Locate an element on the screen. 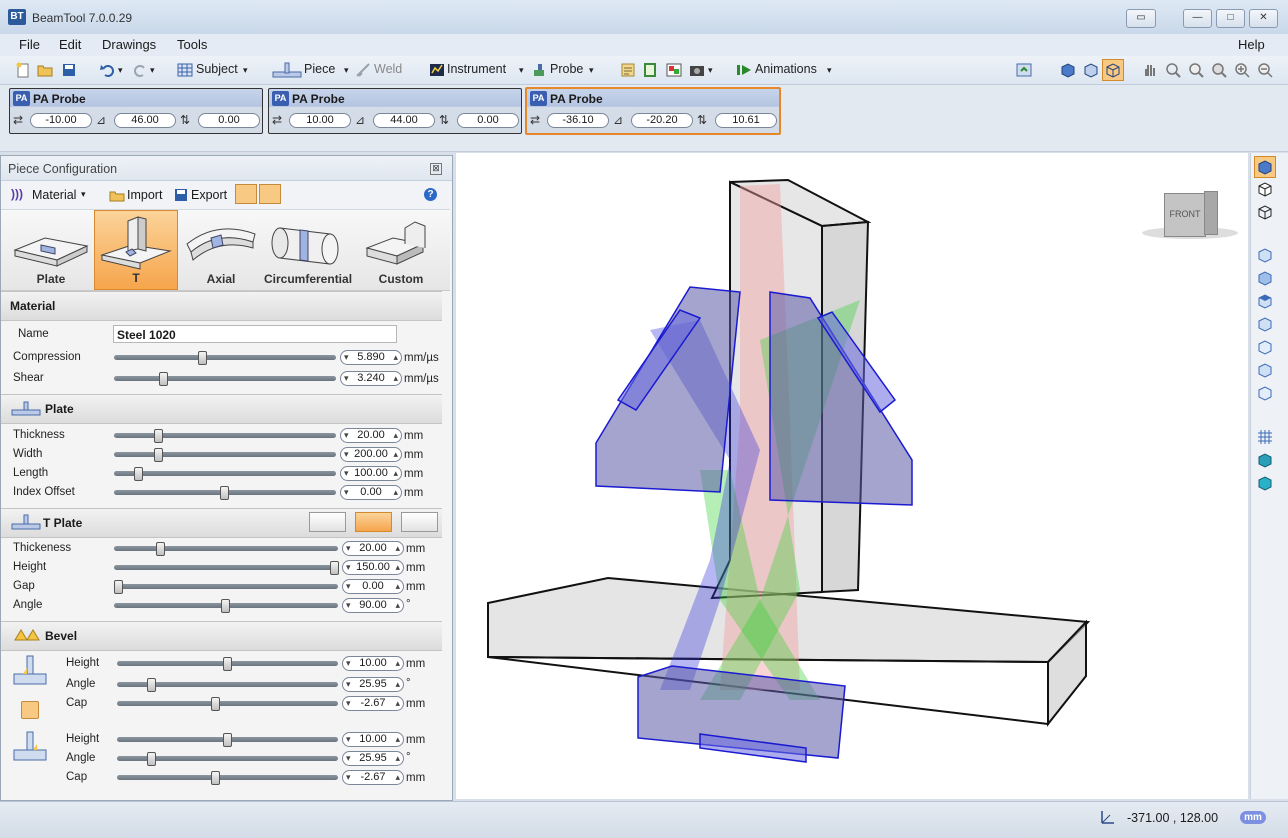 The width and height of the screenshot is (1288, 838). piece-type-circumferential: Circumferential is located at coordinates (308, 250).